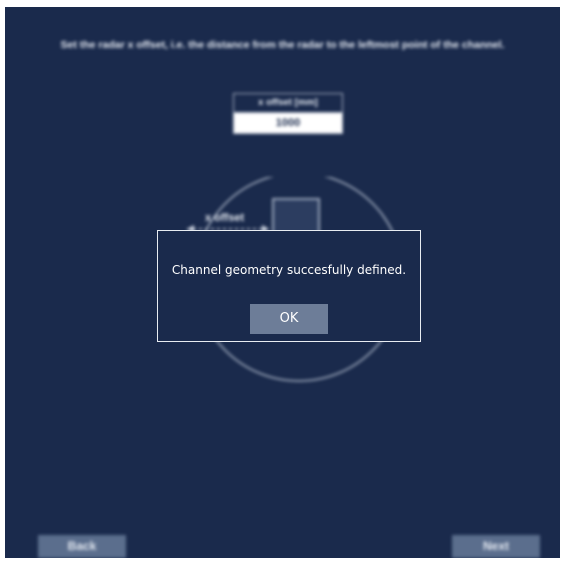 The image size is (566, 564). What do you see at coordinates (224, 218) in the screenshot?
I see `x-offset-diagram-label: x offset` at bounding box center [224, 218].